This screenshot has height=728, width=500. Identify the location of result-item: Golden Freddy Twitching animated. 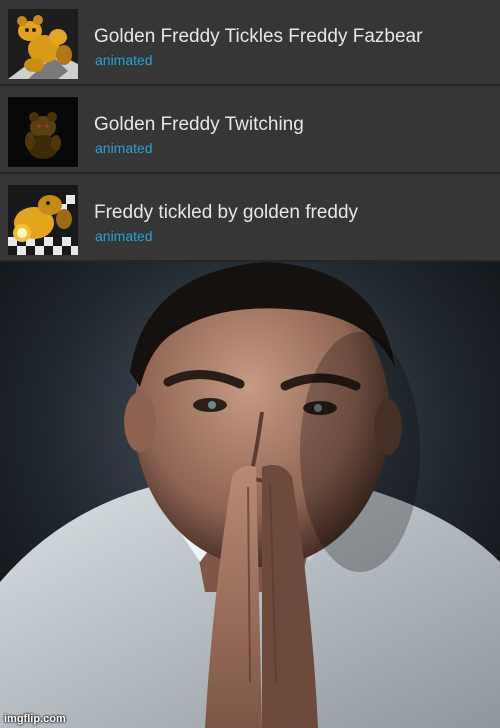
(250, 131).